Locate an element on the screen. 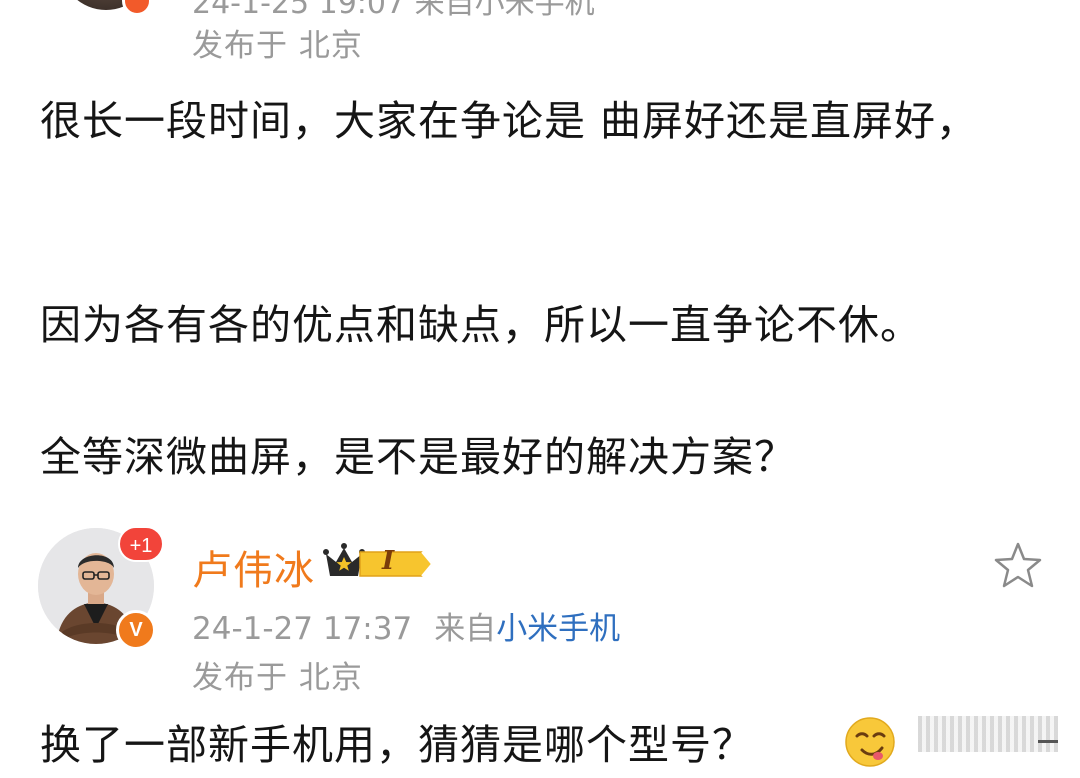 This screenshot has height=778, width=1080. blurred-content is located at coordinates (988, 734).